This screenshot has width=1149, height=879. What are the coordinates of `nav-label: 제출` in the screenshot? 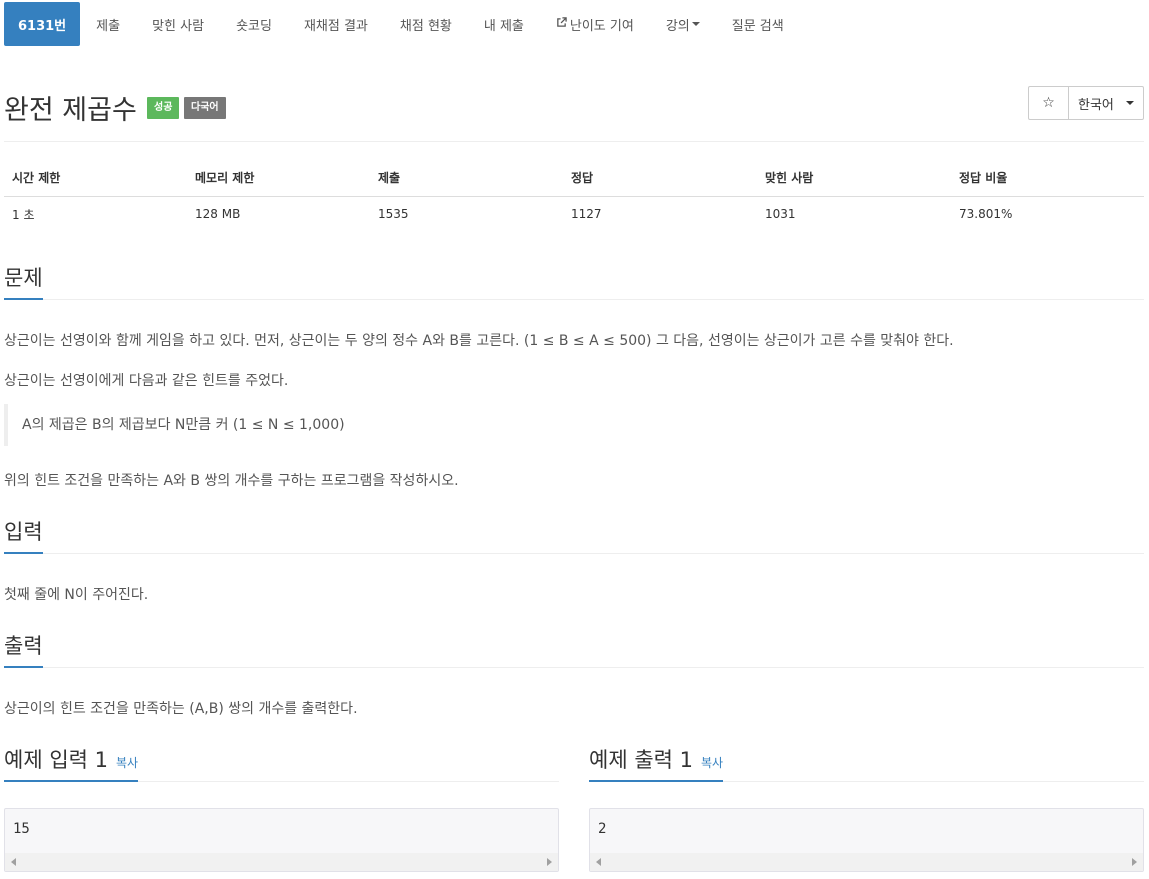 It's located at (108, 26).